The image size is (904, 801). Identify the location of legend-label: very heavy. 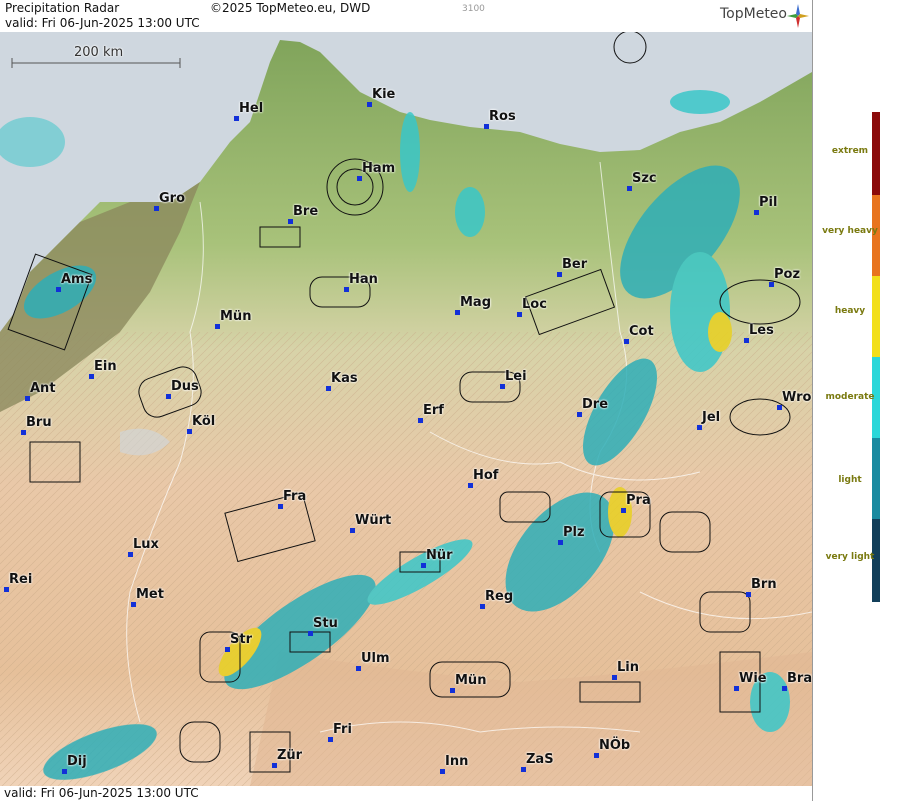
(850, 231).